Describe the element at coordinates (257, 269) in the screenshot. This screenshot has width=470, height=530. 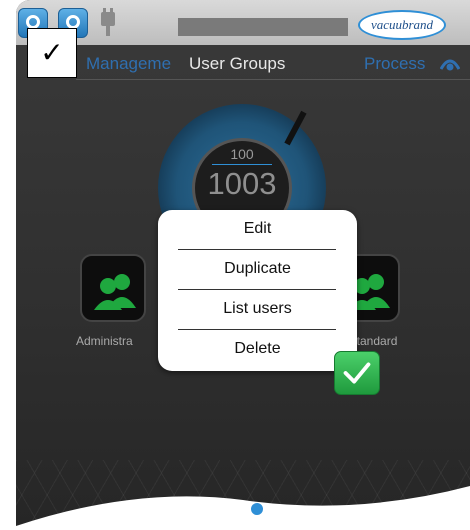
I see `menu-item-duplicate: Duplicate` at that location.